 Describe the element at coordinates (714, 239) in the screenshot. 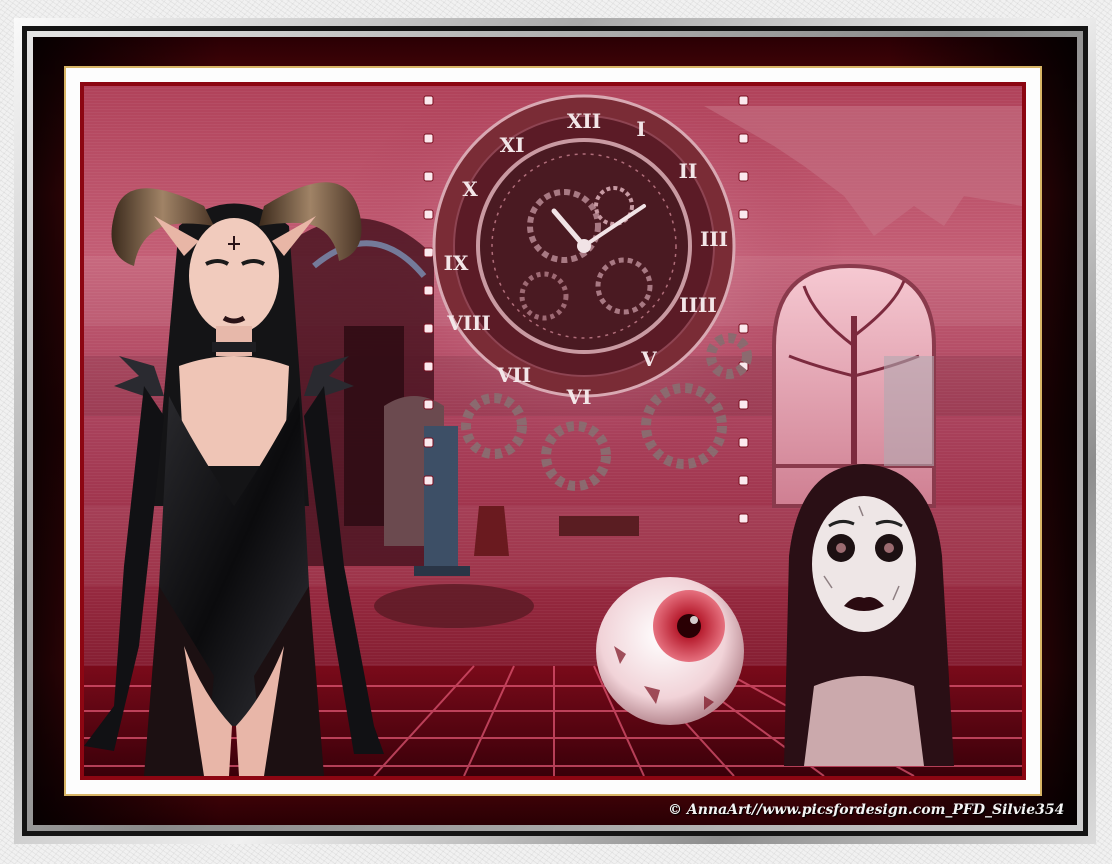

I see `numeral-iii: III` at that location.